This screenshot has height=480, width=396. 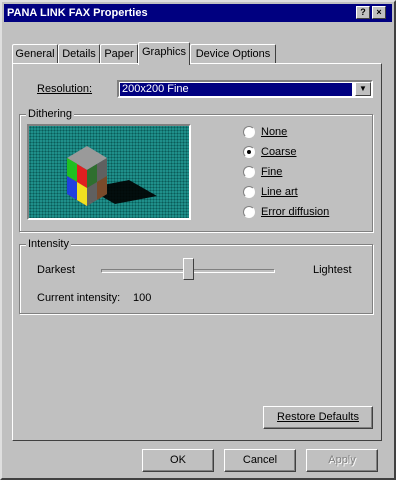 I want to click on apply-button: Apply, so click(x=342, y=460).